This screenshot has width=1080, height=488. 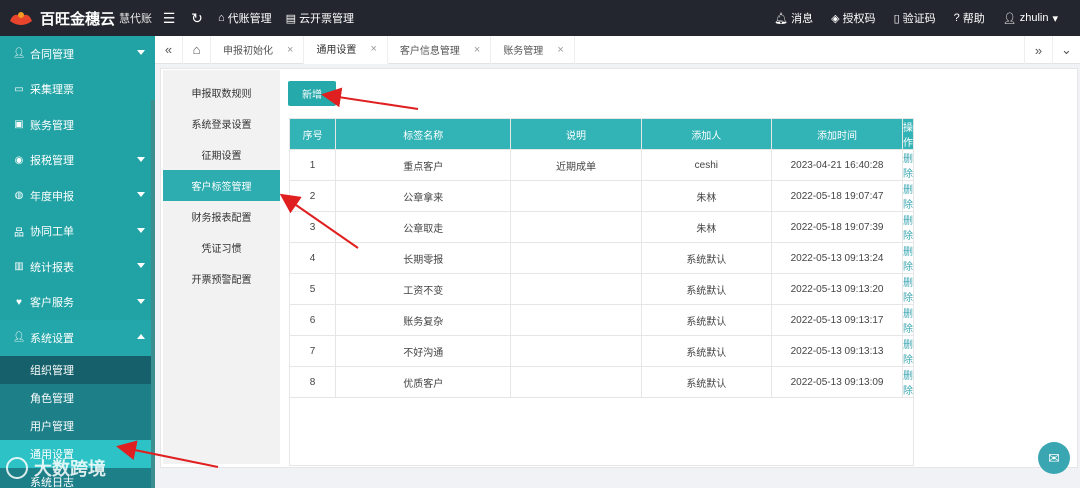 What do you see at coordinates (77, 303) in the screenshot?
I see `sidebar-item-customer-service: ♥ 客户服务` at bounding box center [77, 303].